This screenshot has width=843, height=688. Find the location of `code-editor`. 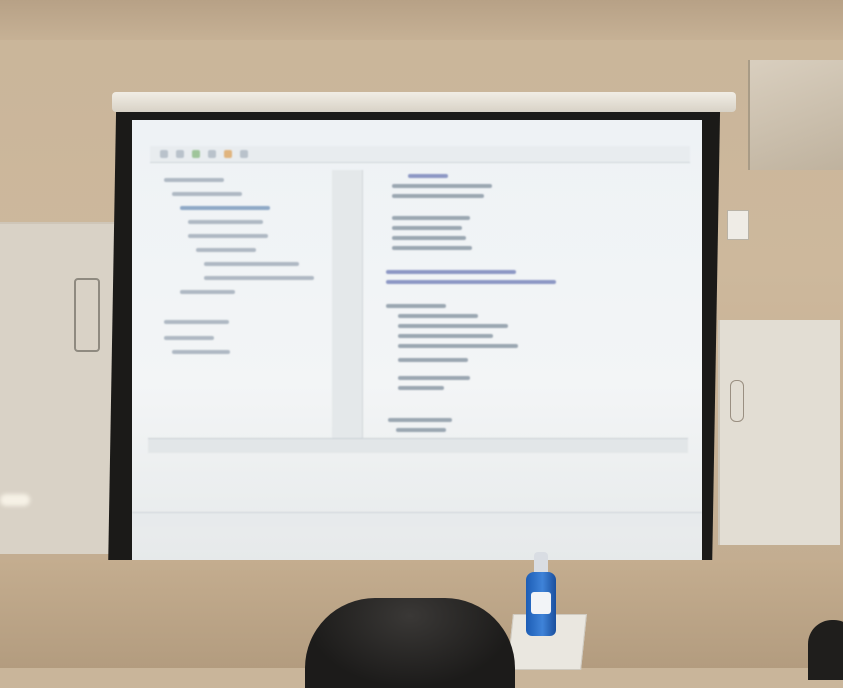

code-editor is located at coordinates (532, 305).